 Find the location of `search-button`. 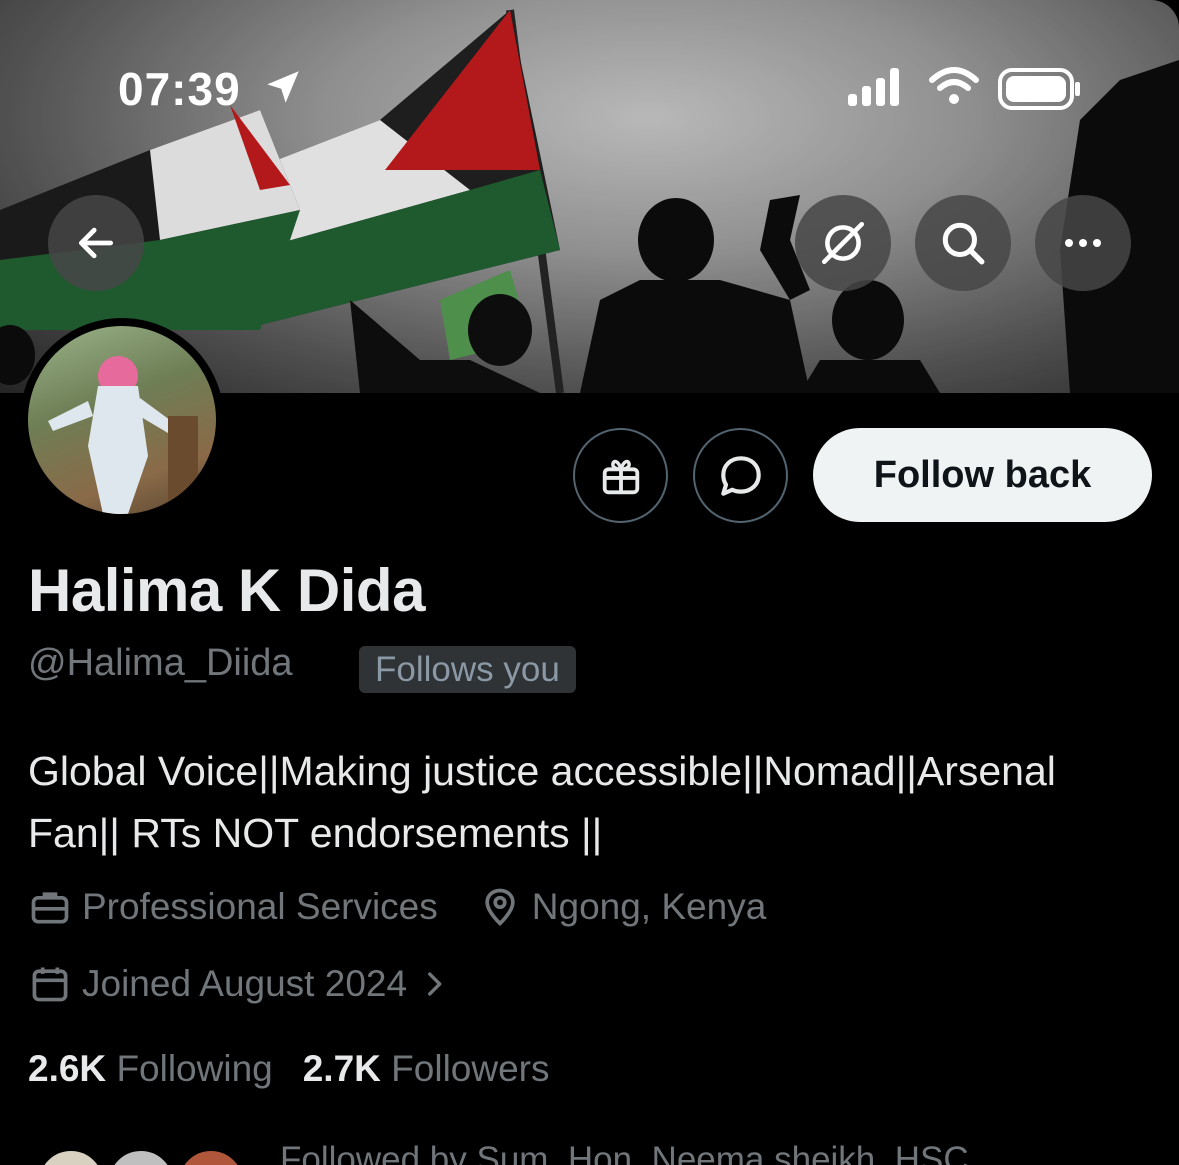

search-button is located at coordinates (963, 243).